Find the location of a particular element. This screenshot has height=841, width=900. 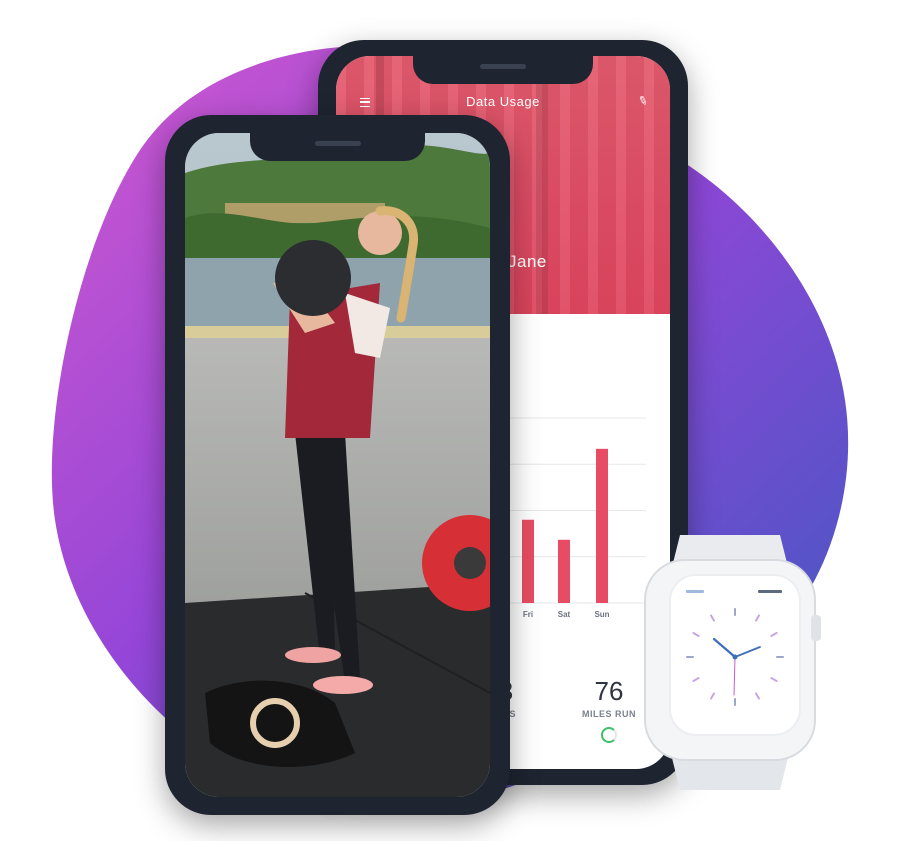

x-tick-label: Sat is located at coordinates (564, 614).